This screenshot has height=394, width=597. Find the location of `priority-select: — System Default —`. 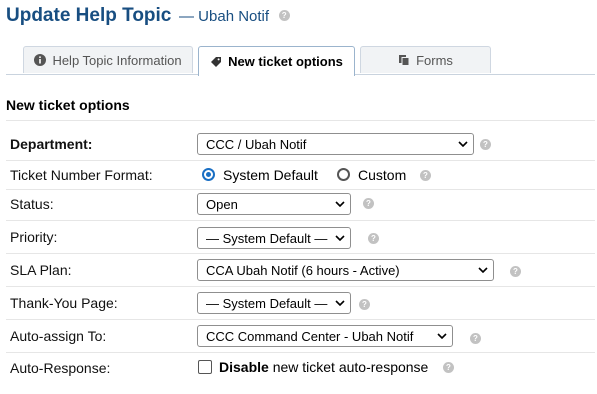

priority-select: — System Default — is located at coordinates (274, 238).